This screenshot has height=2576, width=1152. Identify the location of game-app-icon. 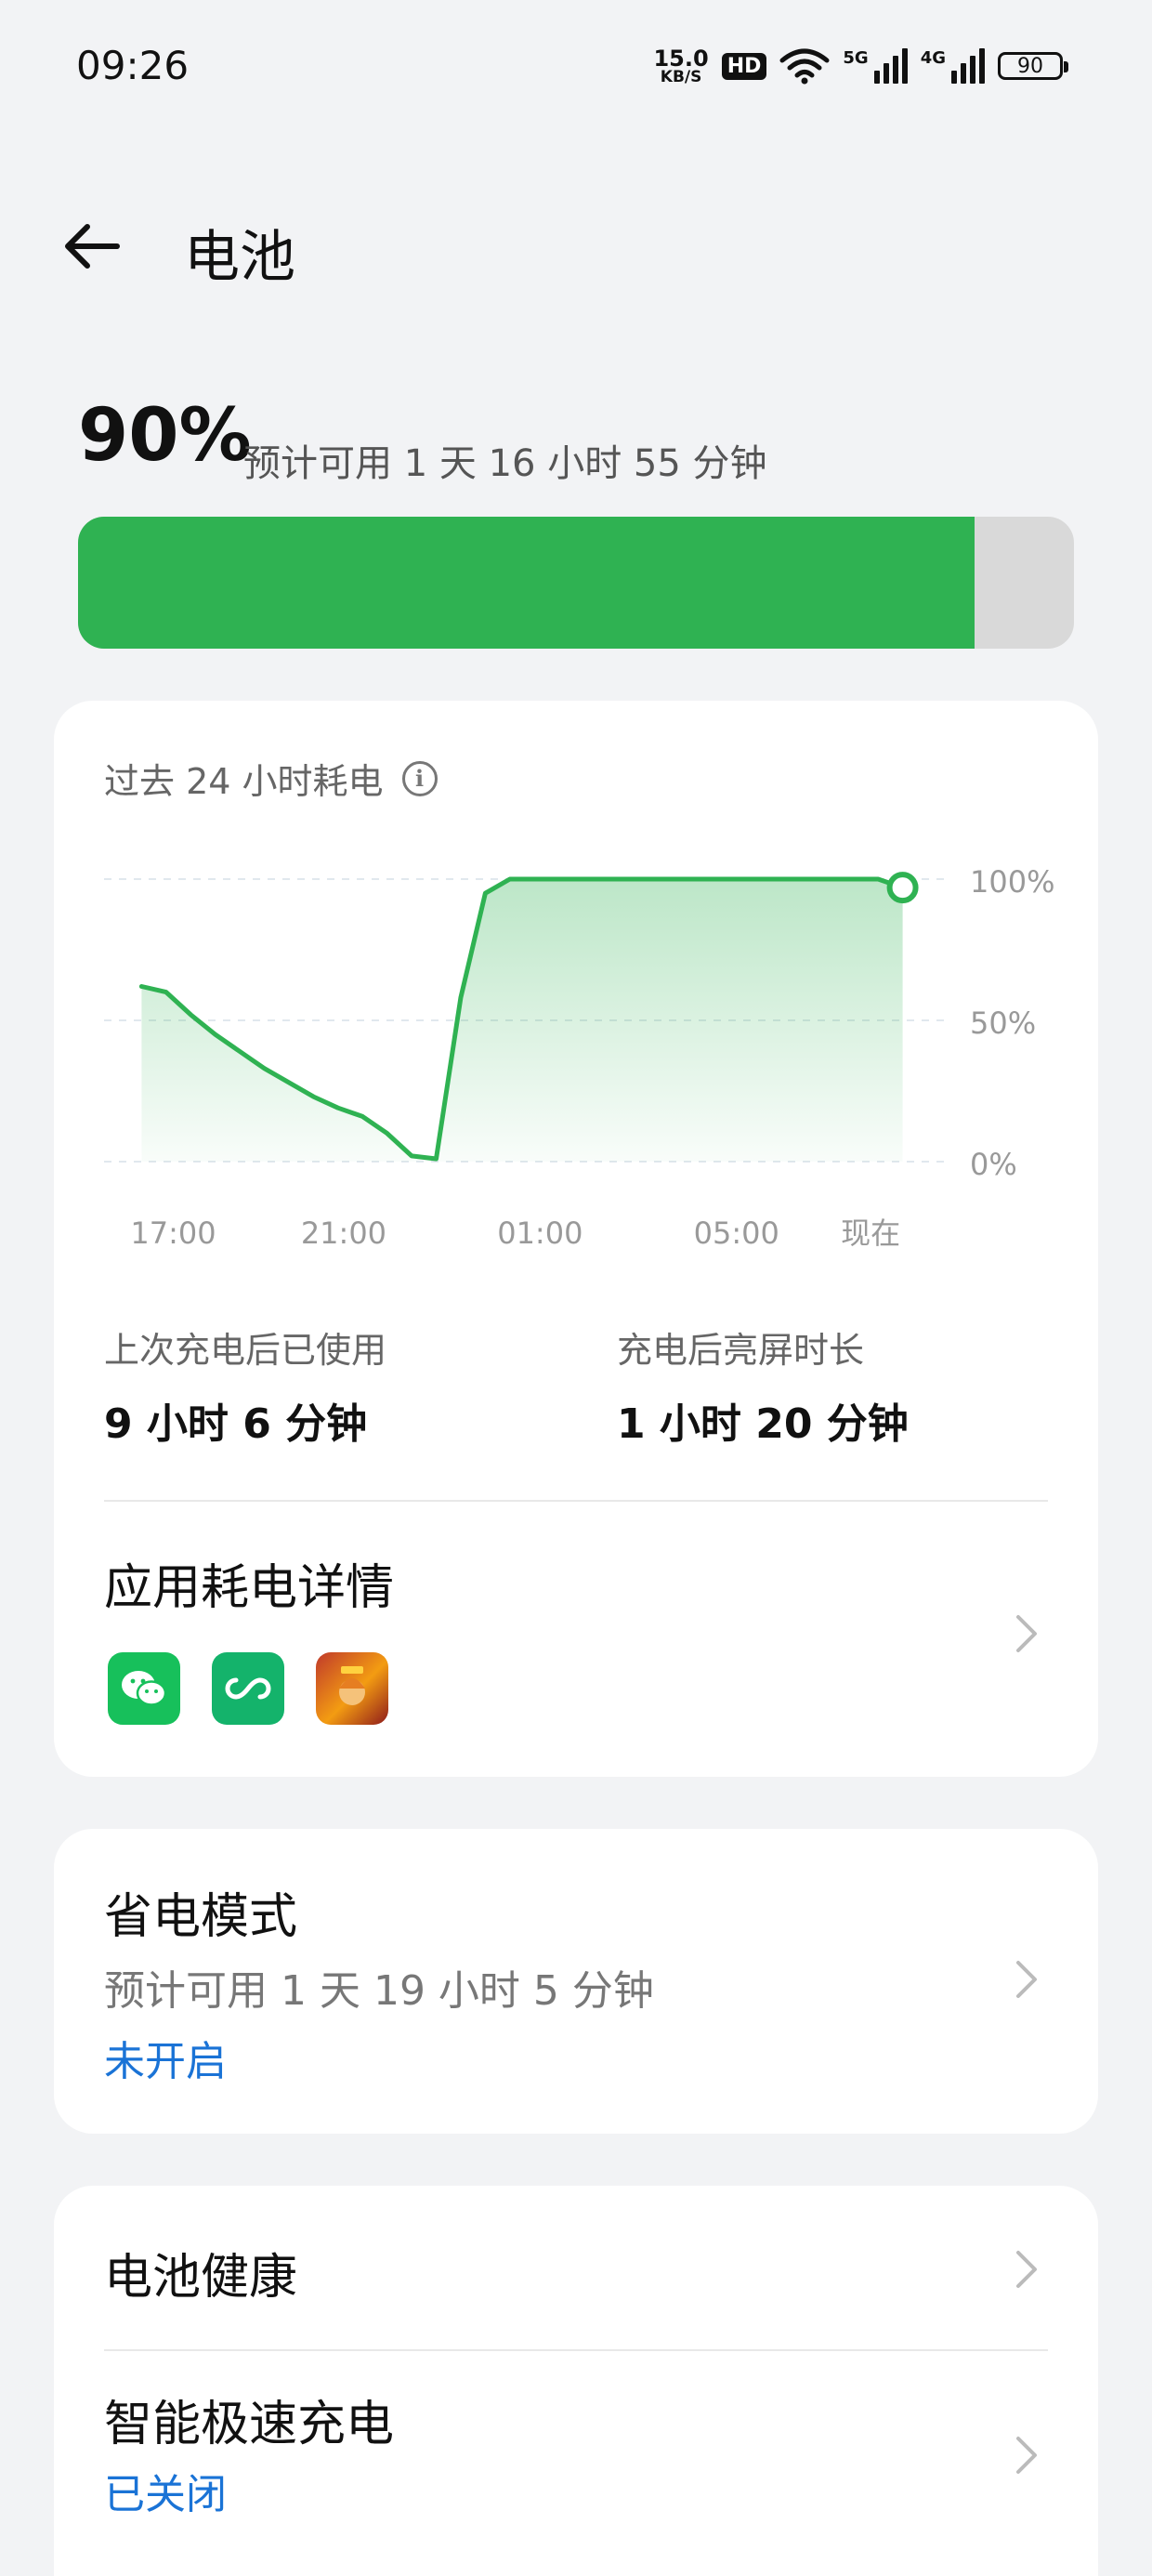
(352, 1688).